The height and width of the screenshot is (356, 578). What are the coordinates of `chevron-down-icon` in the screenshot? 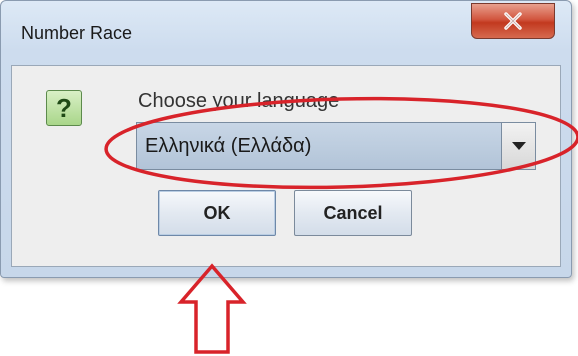 It's located at (518, 146).